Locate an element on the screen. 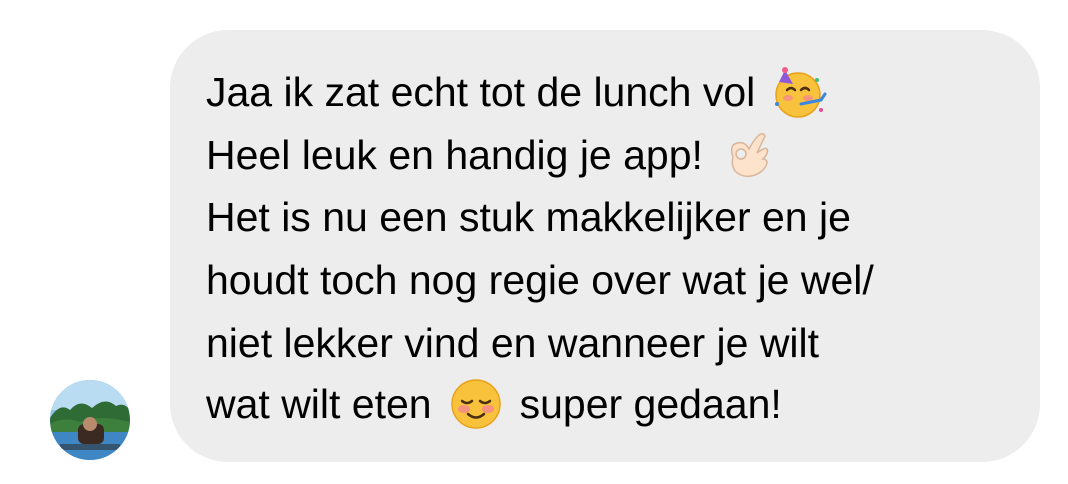 The height and width of the screenshot is (484, 1068). message-text: Het is nu een stuk makkelijker en je is located at coordinates (528, 217).